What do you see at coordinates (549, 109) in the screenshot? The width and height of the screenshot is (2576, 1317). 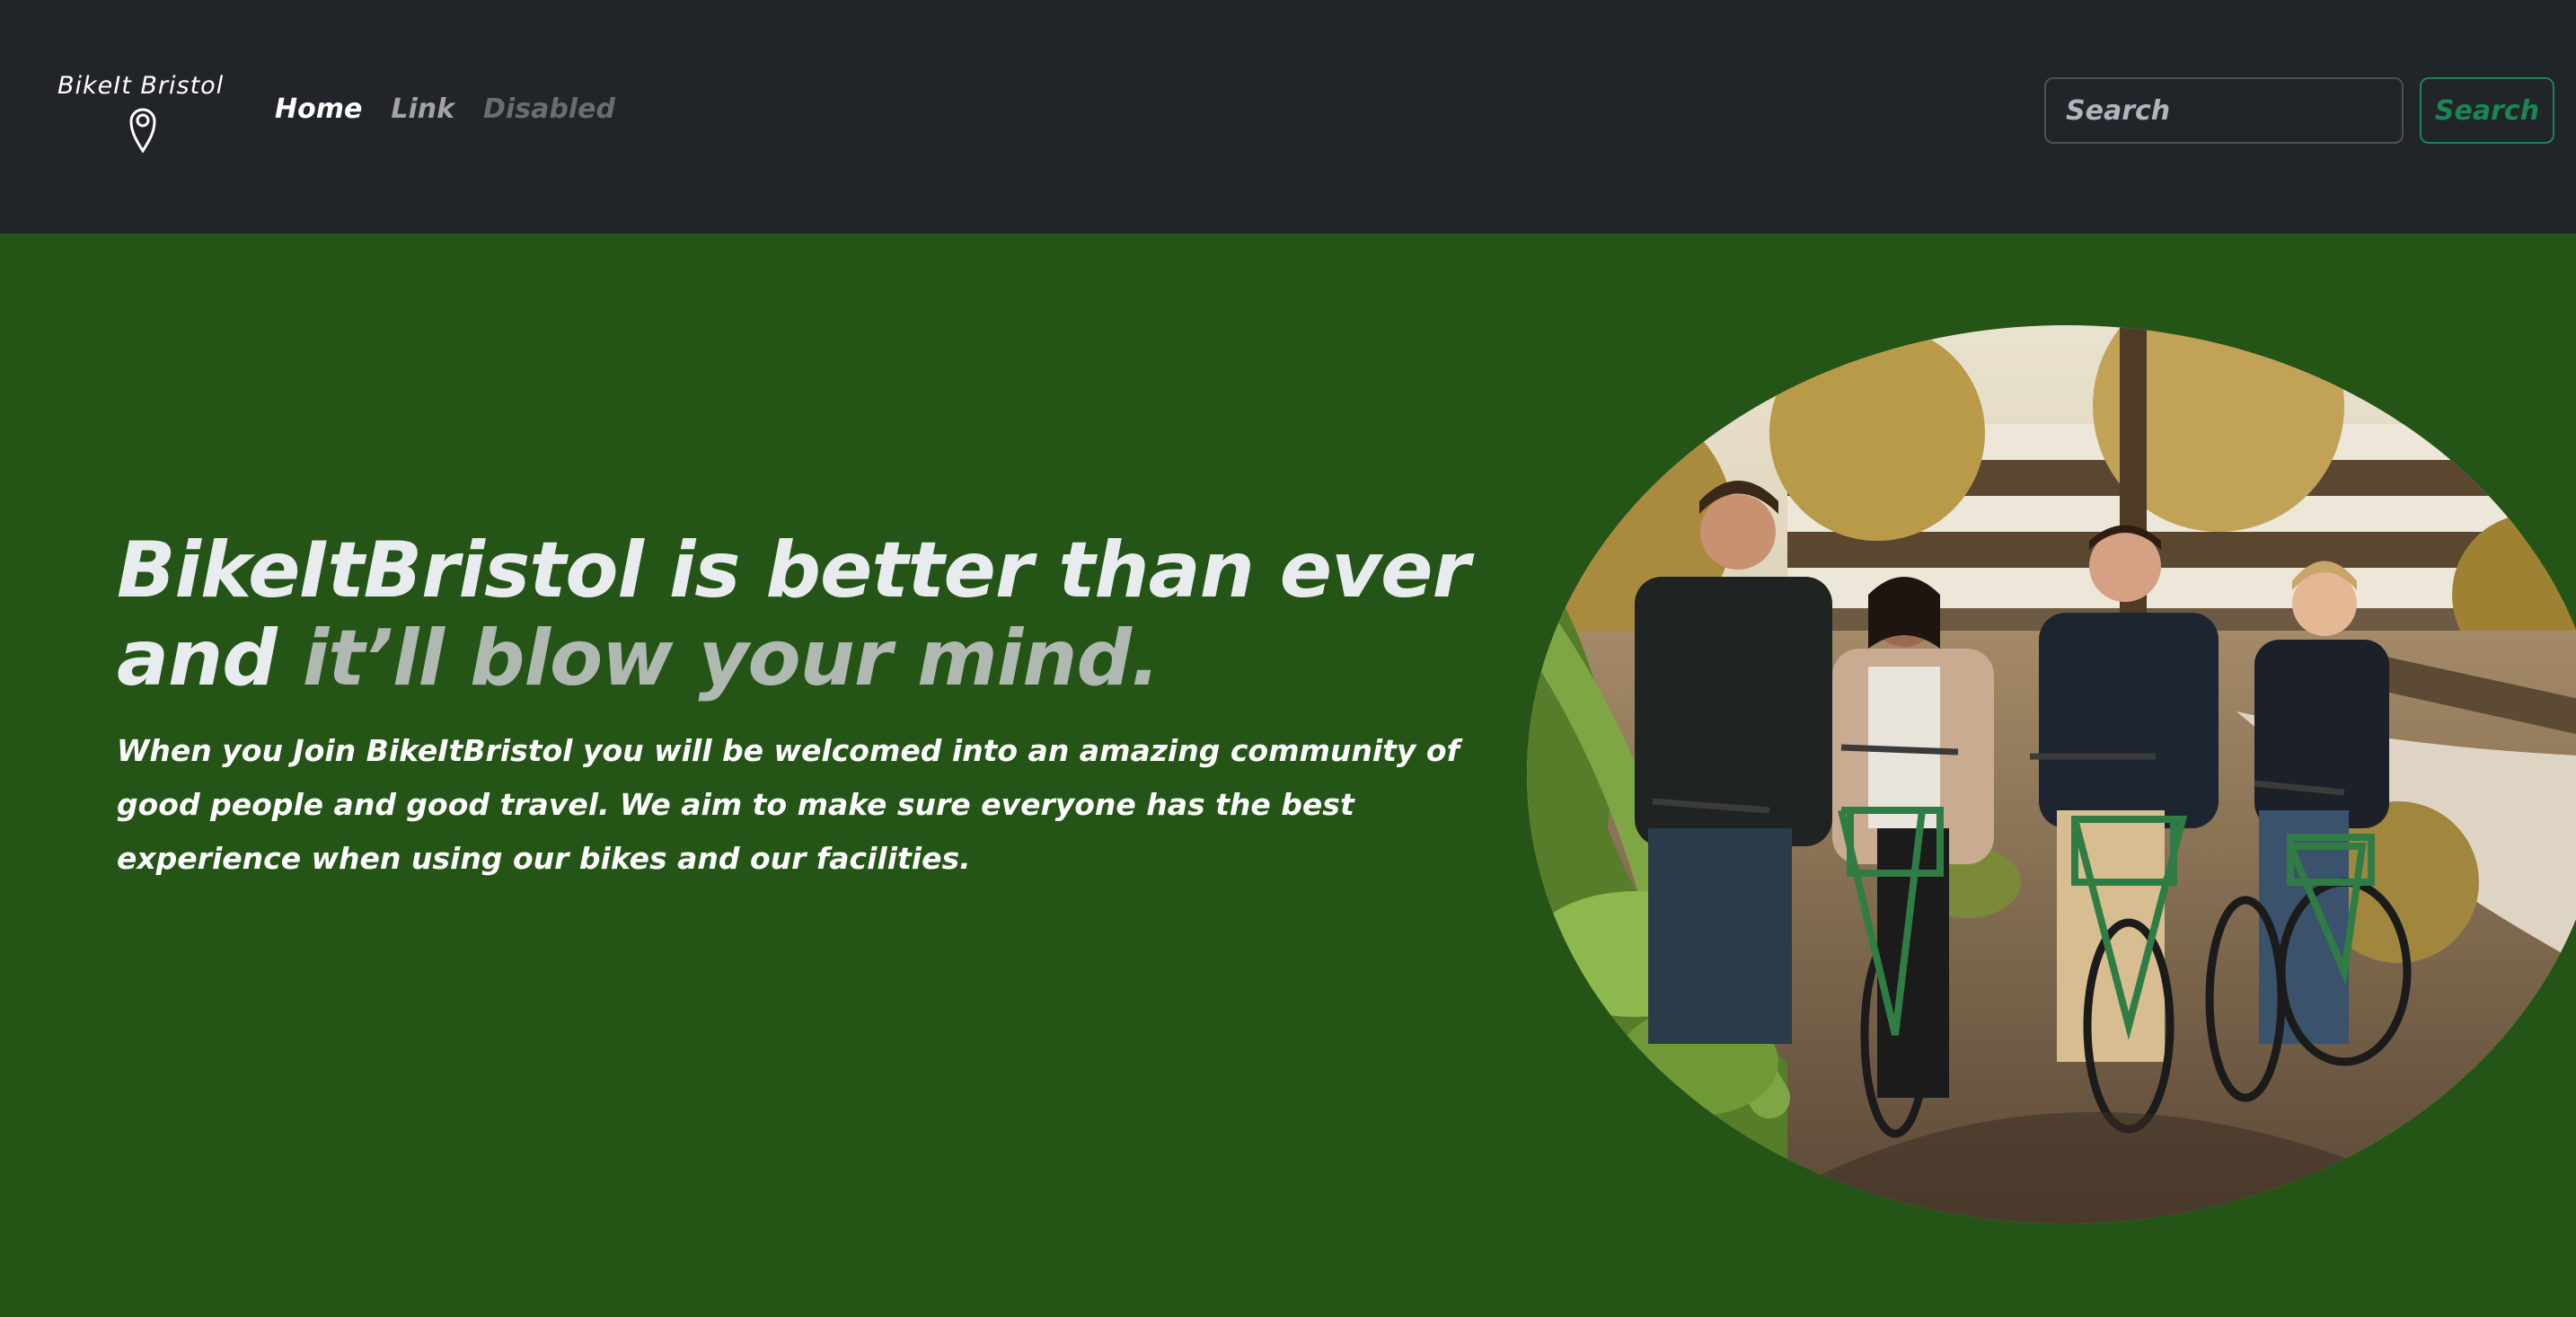 I see `nav-link-disabled: Disabled` at bounding box center [549, 109].